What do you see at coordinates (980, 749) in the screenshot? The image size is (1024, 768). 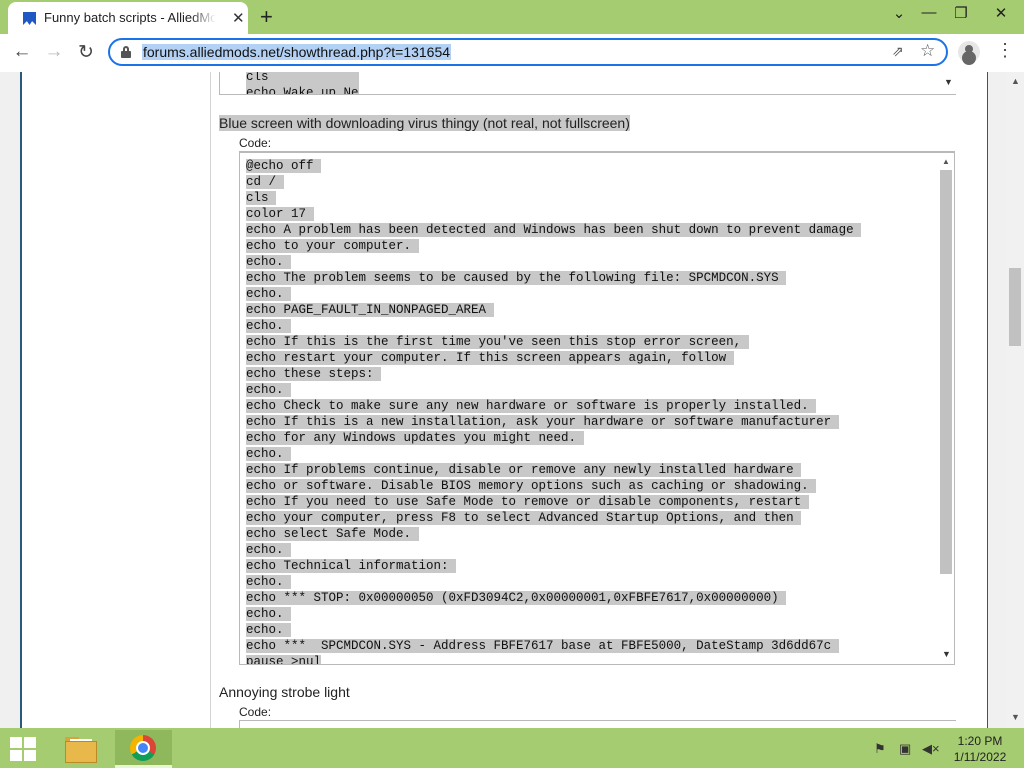 I see `system-clock: 1:20 PM 1/11/2022` at bounding box center [980, 749].